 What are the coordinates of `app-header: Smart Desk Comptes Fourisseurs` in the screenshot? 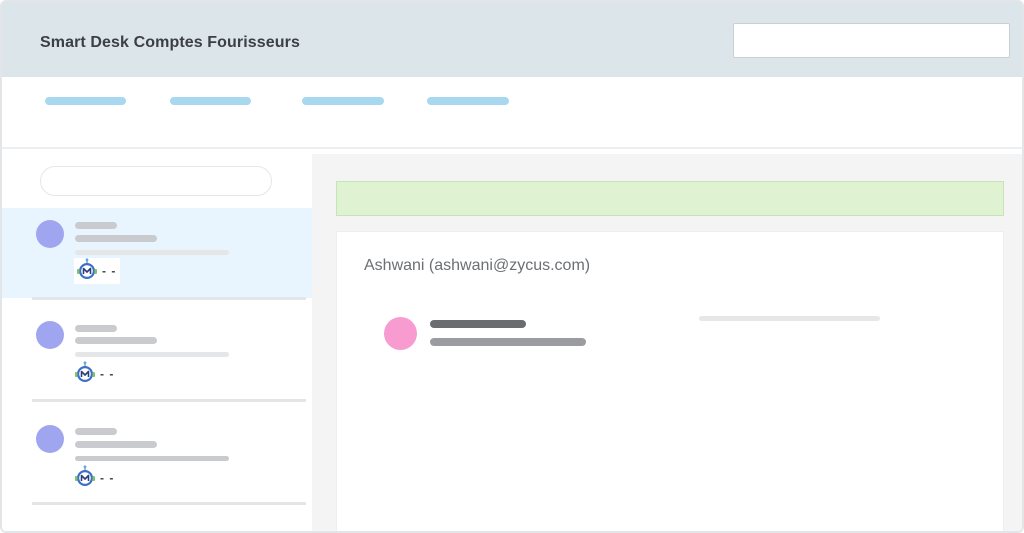 It's located at (512, 39).